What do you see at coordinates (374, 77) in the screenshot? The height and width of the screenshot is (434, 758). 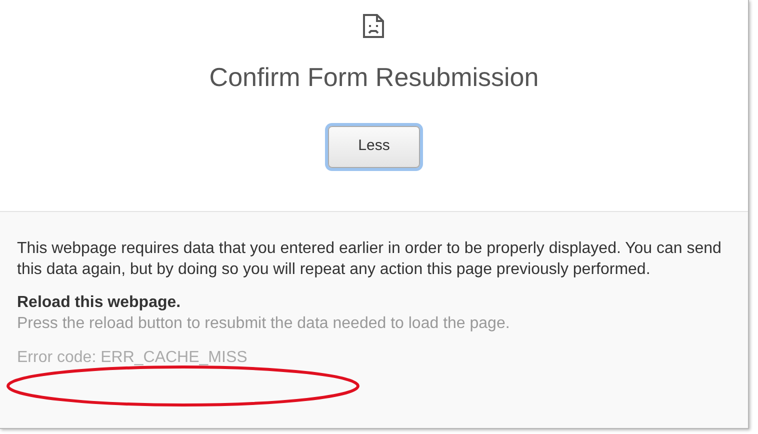 I see `page-title: Confirm Form Resubmission` at bounding box center [374, 77].